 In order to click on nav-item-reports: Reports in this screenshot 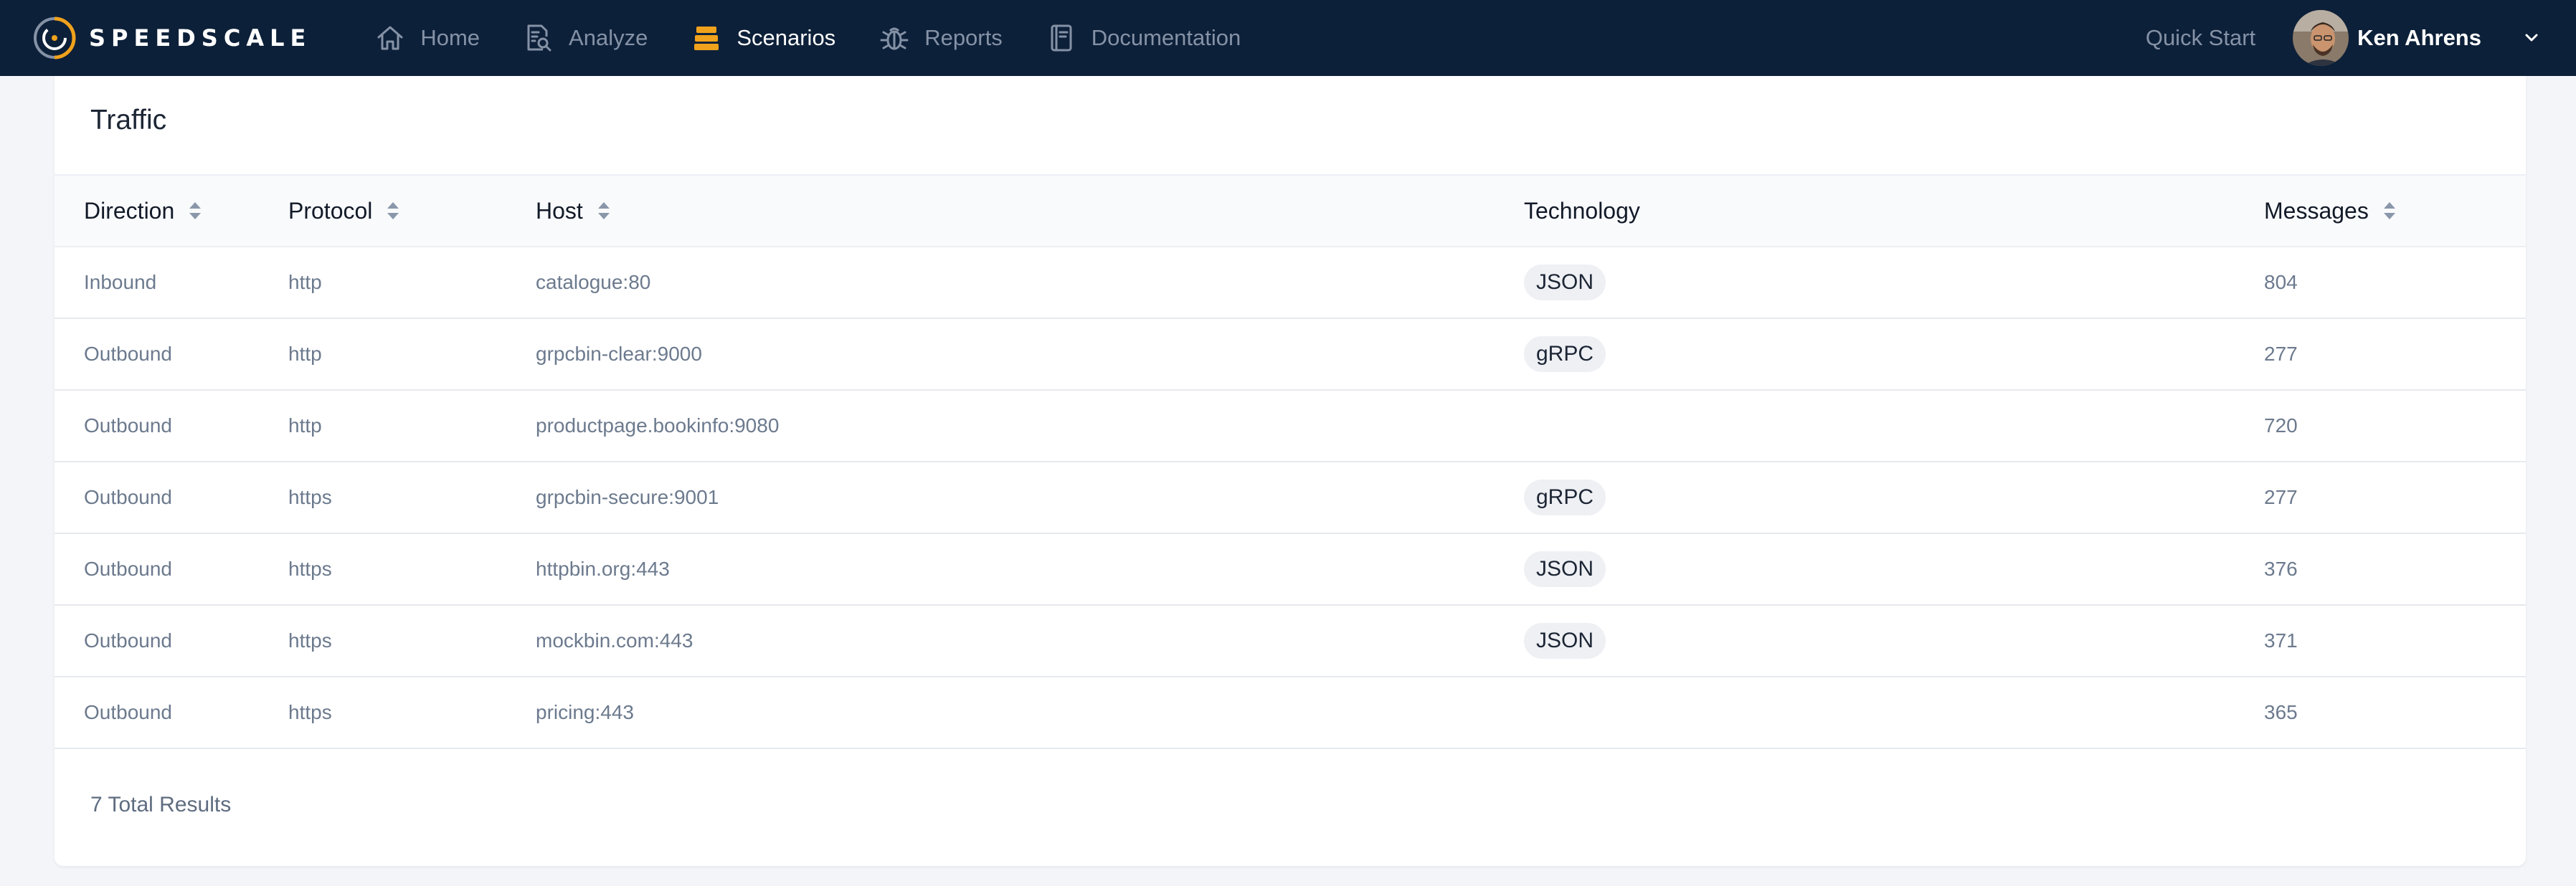, I will do `click(941, 38)`.